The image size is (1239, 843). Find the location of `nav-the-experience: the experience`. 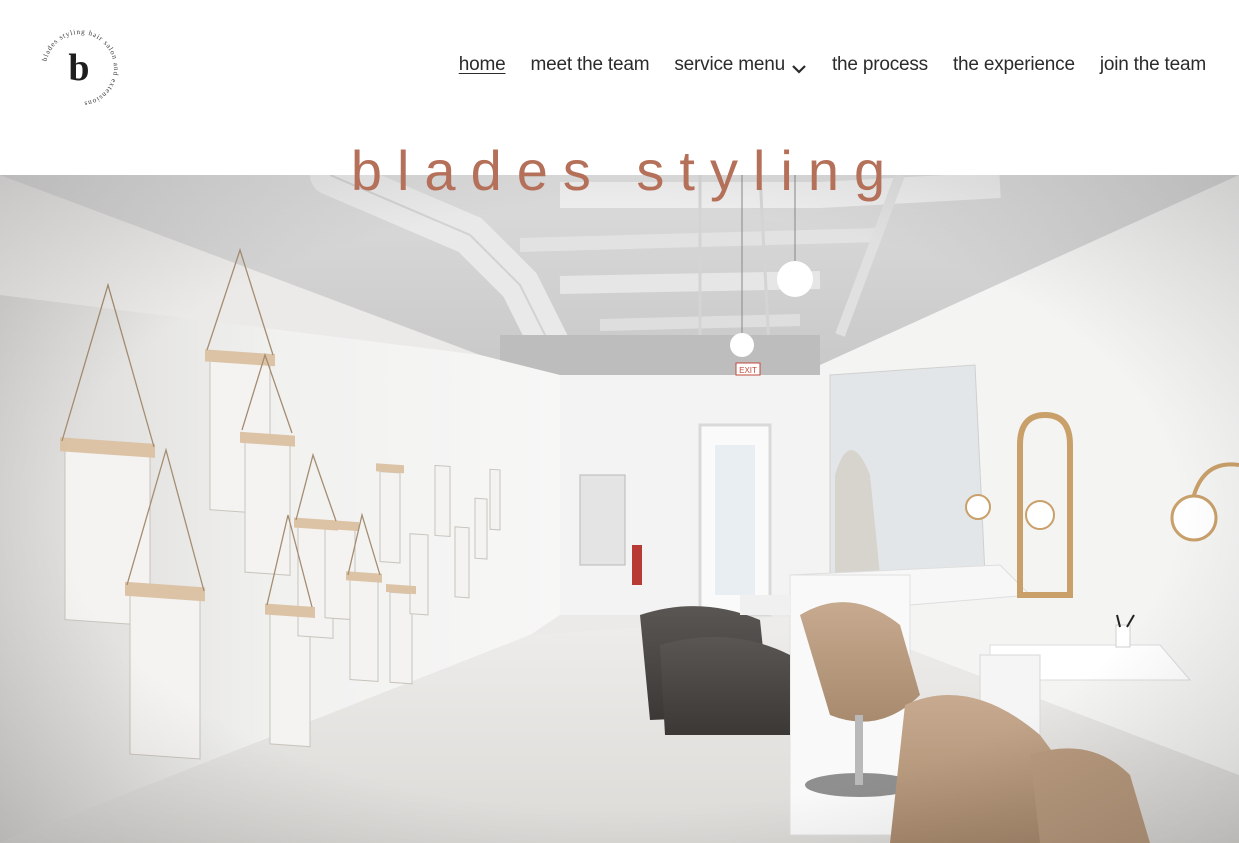

nav-the-experience: the experience is located at coordinates (1014, 65).